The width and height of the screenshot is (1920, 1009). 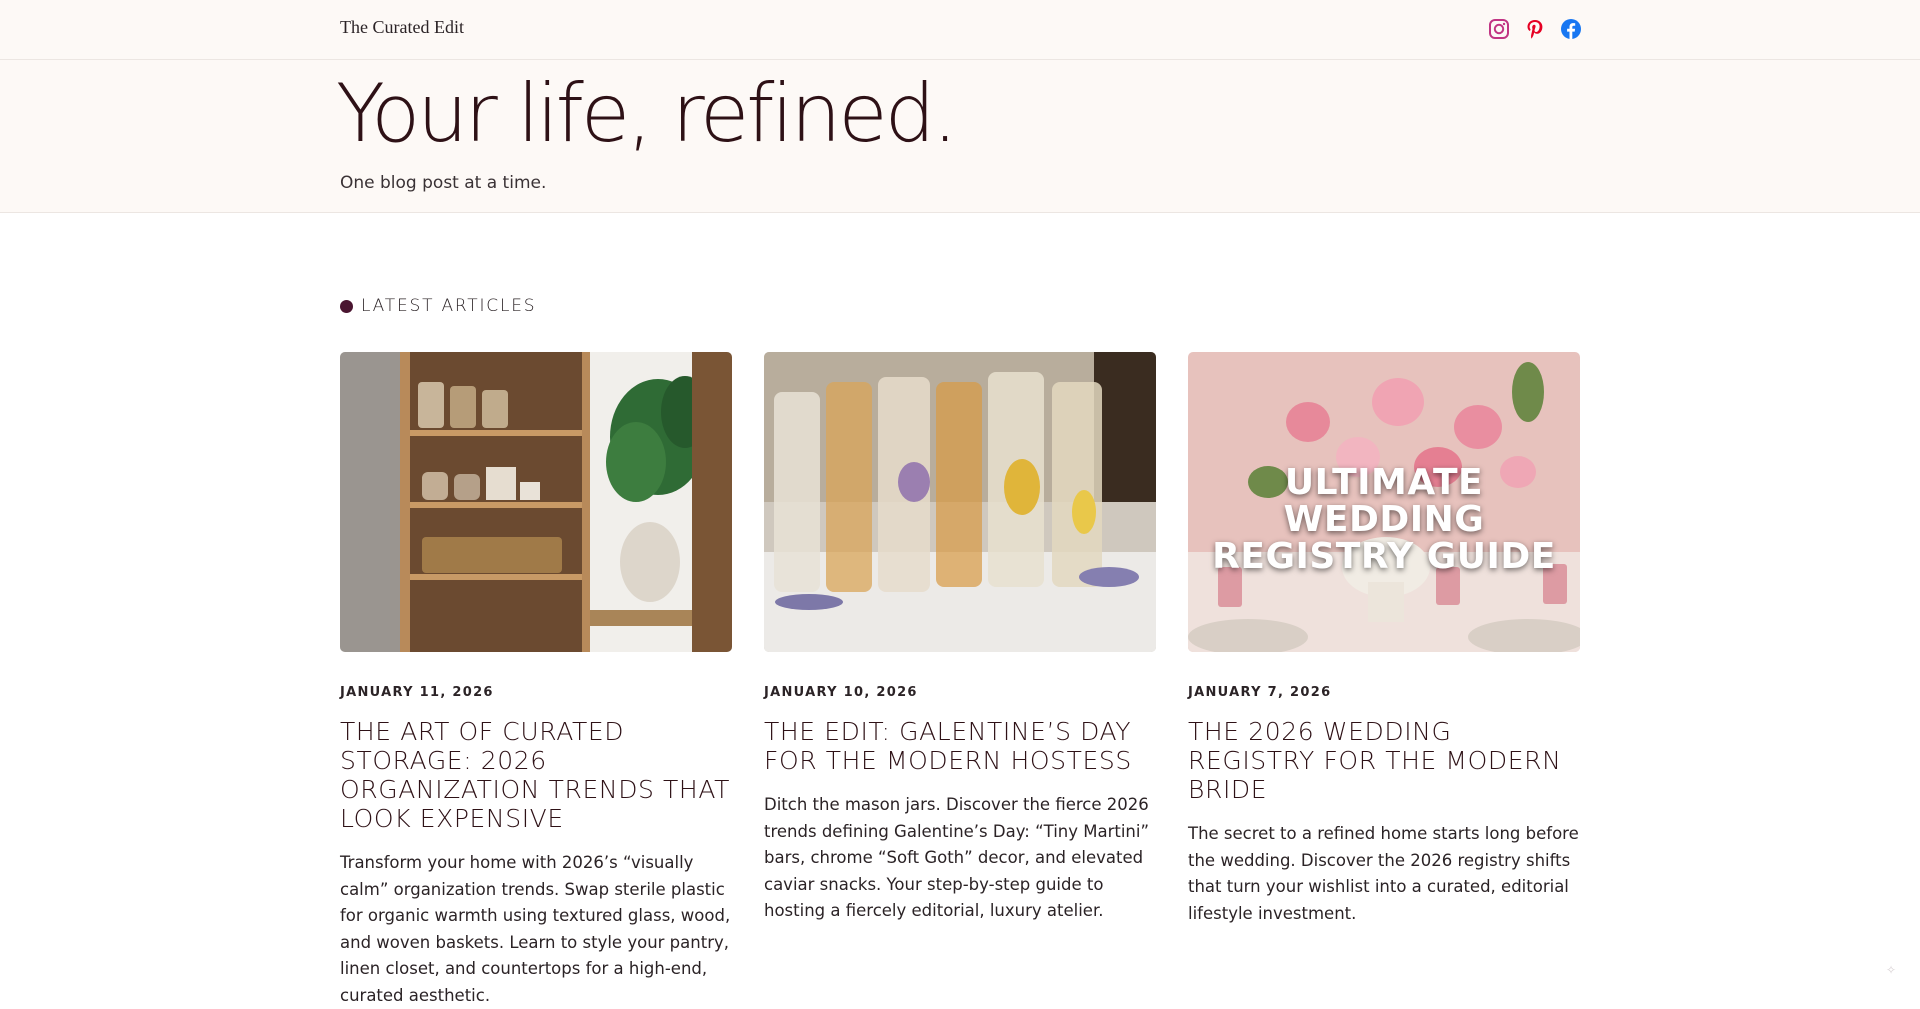 What do you see at coordinates (448, 306) in the screenshot?
I see `section-heading-label: LATEST ARTICLES` at bounding box center [448, 306].